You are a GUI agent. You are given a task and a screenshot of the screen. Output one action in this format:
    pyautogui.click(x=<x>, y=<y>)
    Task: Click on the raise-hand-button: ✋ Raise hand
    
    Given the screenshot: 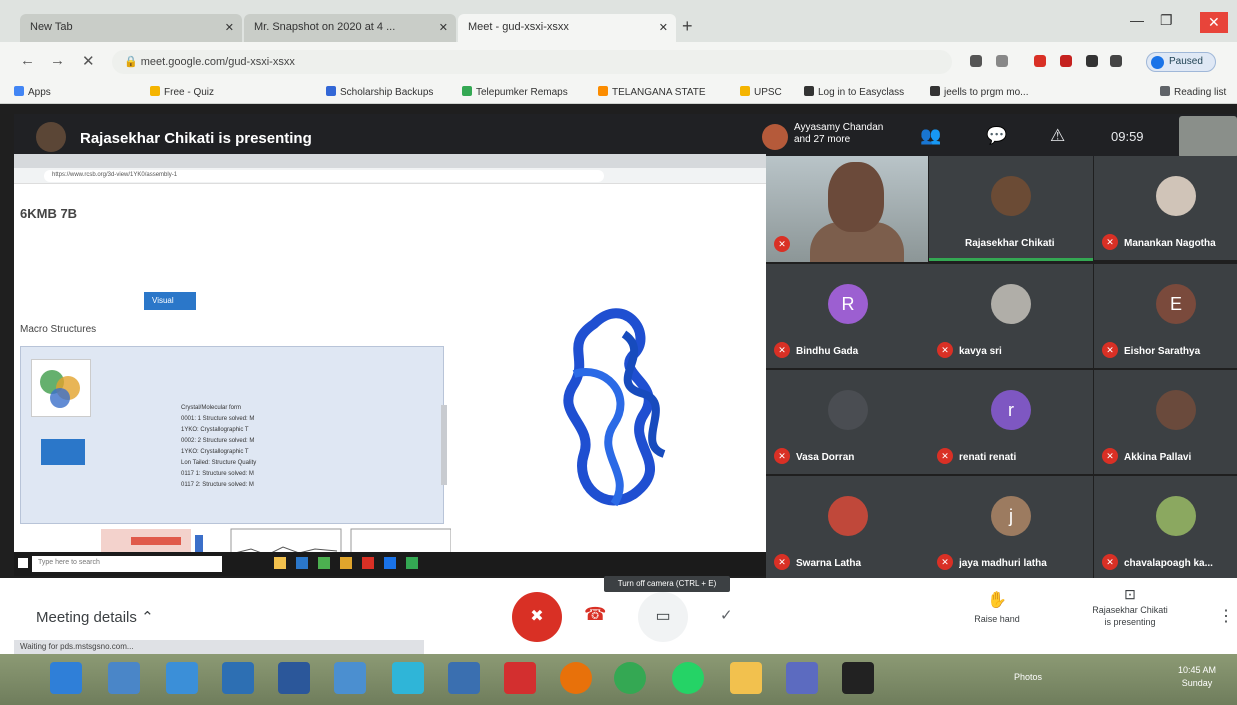 What is the action you would take?
    pyautogui.click(x=997, y=607)
    